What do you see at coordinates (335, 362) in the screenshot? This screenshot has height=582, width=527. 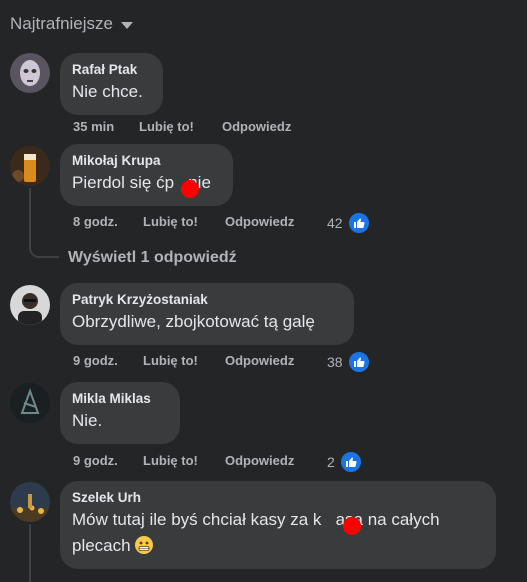 I see `reaction-number: 38` at bounding box center [335, 362].